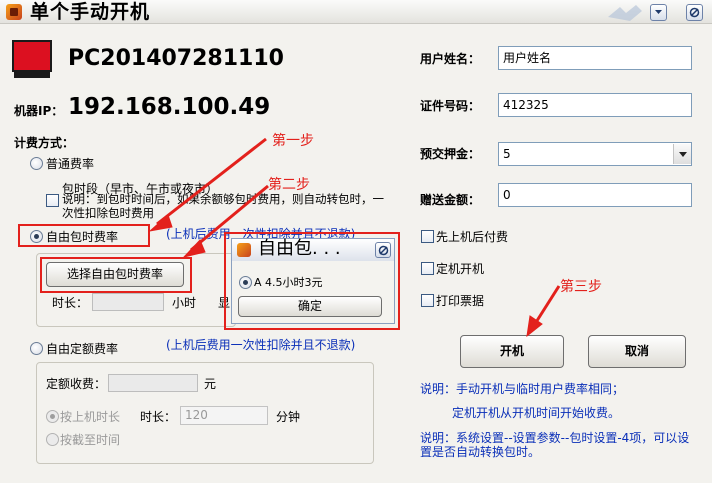 The image size is (712, 483). What do you see at coordinates (211, 181) in the screenshot?
I see `step1-arrow` at bounding box center [211, 181].